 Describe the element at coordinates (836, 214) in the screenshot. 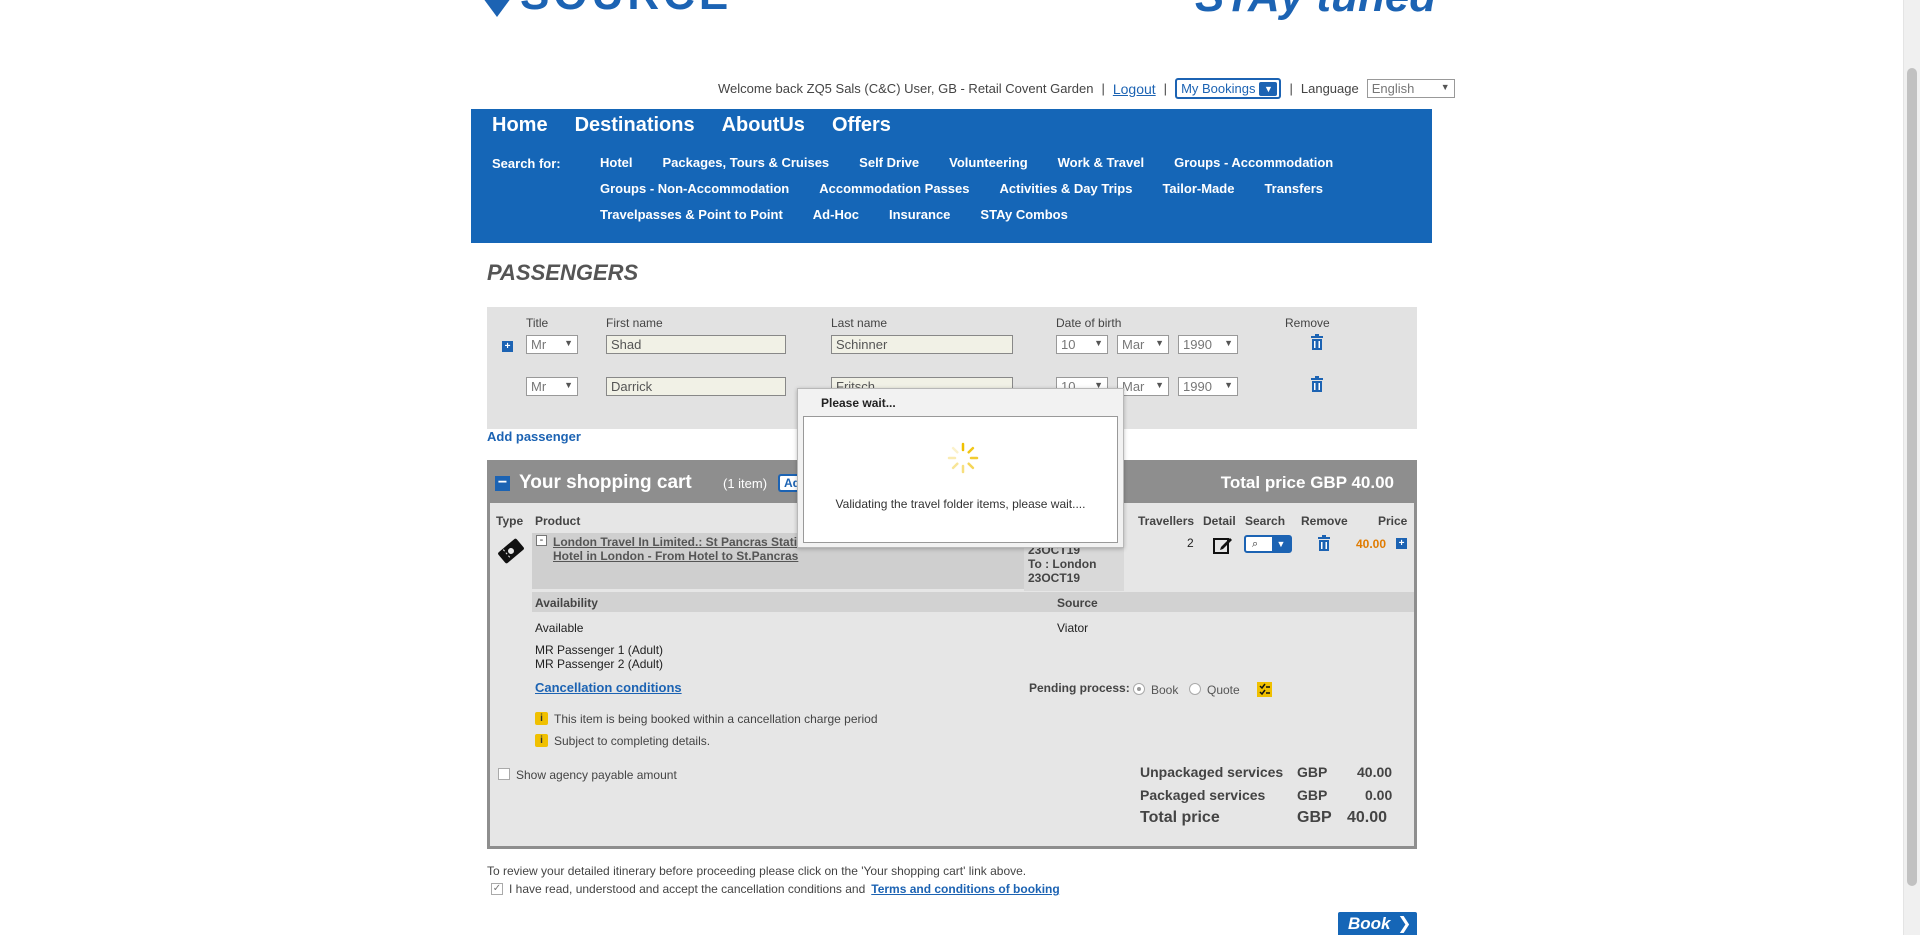

I see `nav-link-ad-hoc: Ad-Hoc` at that location.